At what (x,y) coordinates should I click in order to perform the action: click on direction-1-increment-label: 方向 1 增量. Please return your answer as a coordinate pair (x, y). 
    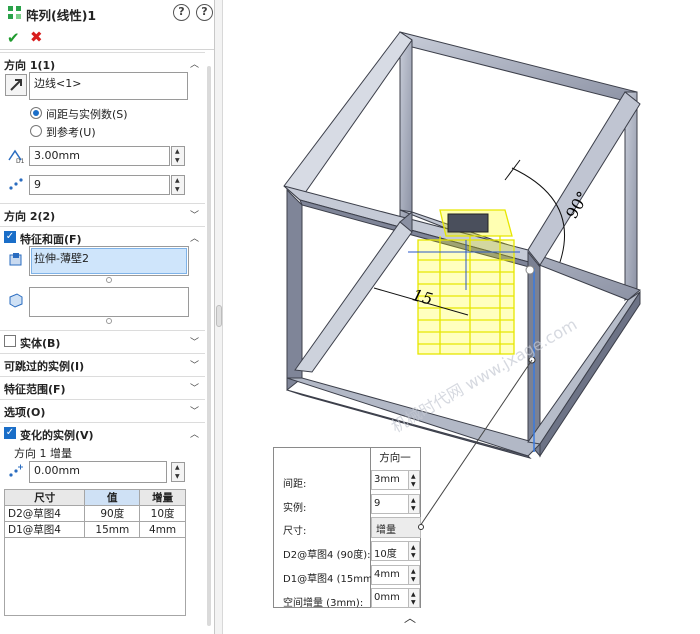
    Looking at the image, I should click on (43, 453).